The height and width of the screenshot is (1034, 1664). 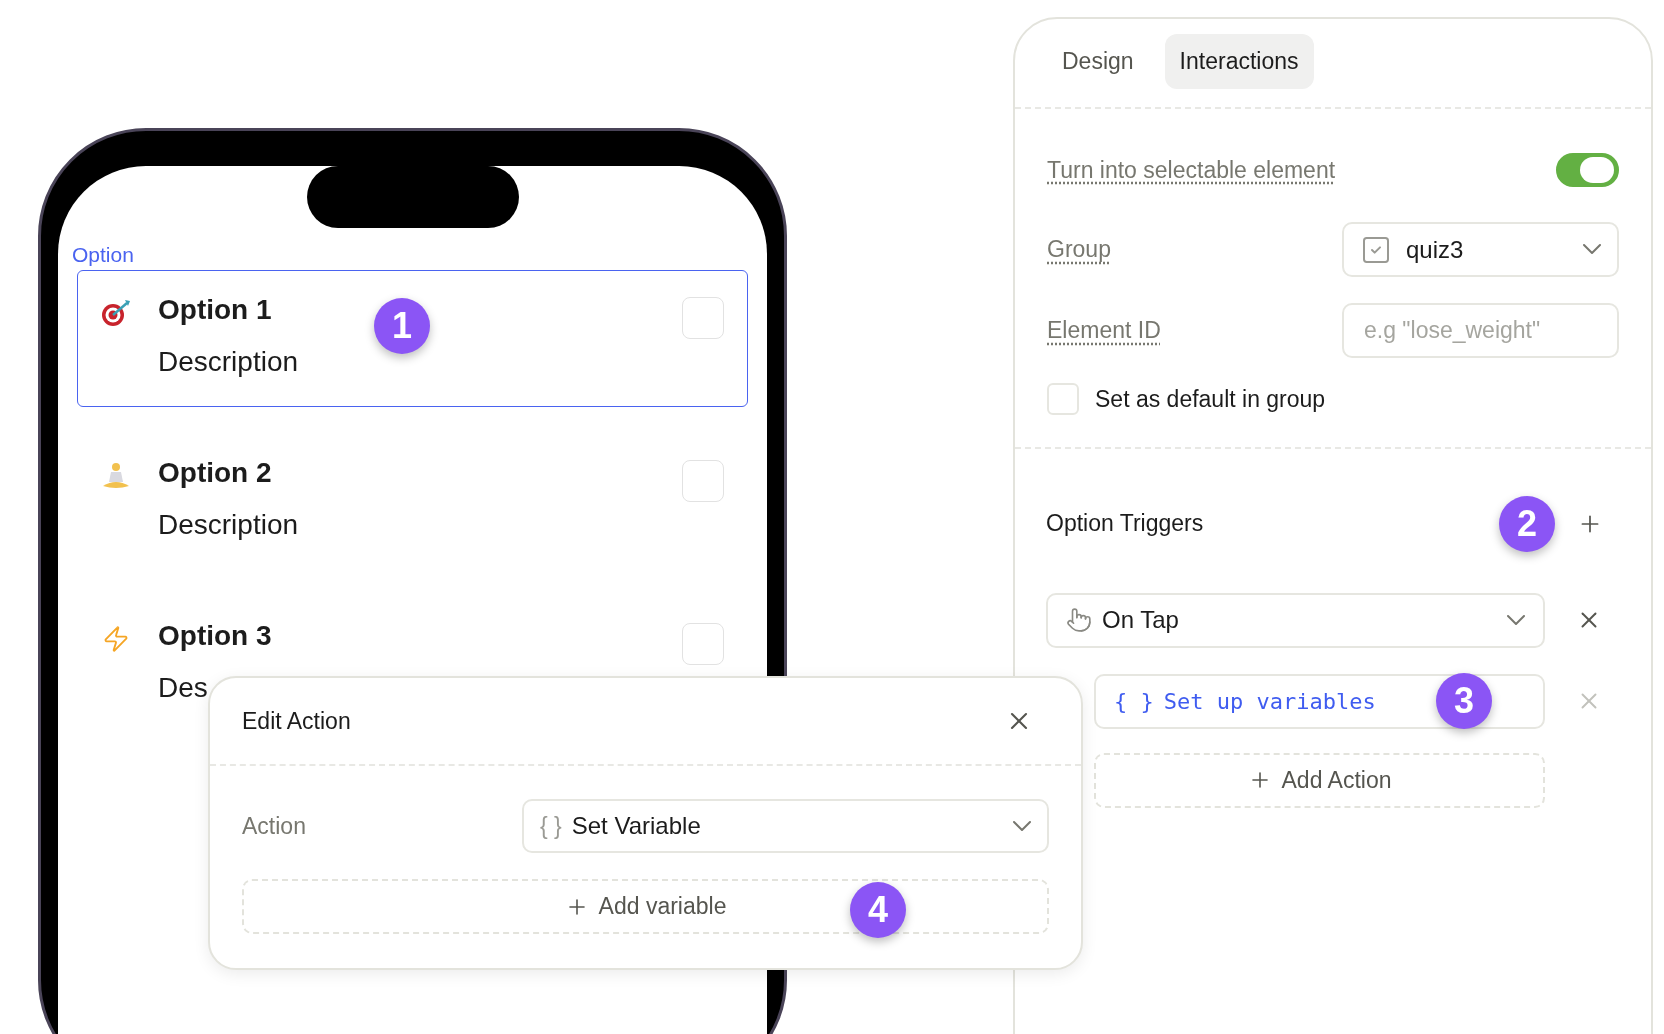 What do you see at coordinates (1063, 399) in the screenshot?
I see `default-checkbox` at bounding box center [1063, 399].